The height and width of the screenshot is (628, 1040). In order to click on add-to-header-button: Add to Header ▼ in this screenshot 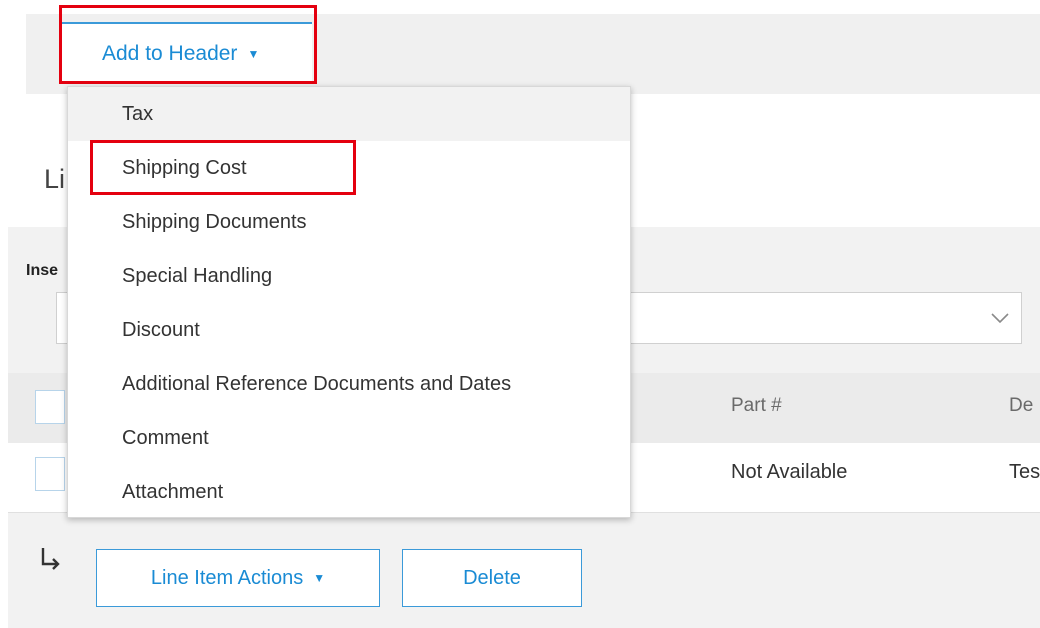, I will do `click(187, 52)`.